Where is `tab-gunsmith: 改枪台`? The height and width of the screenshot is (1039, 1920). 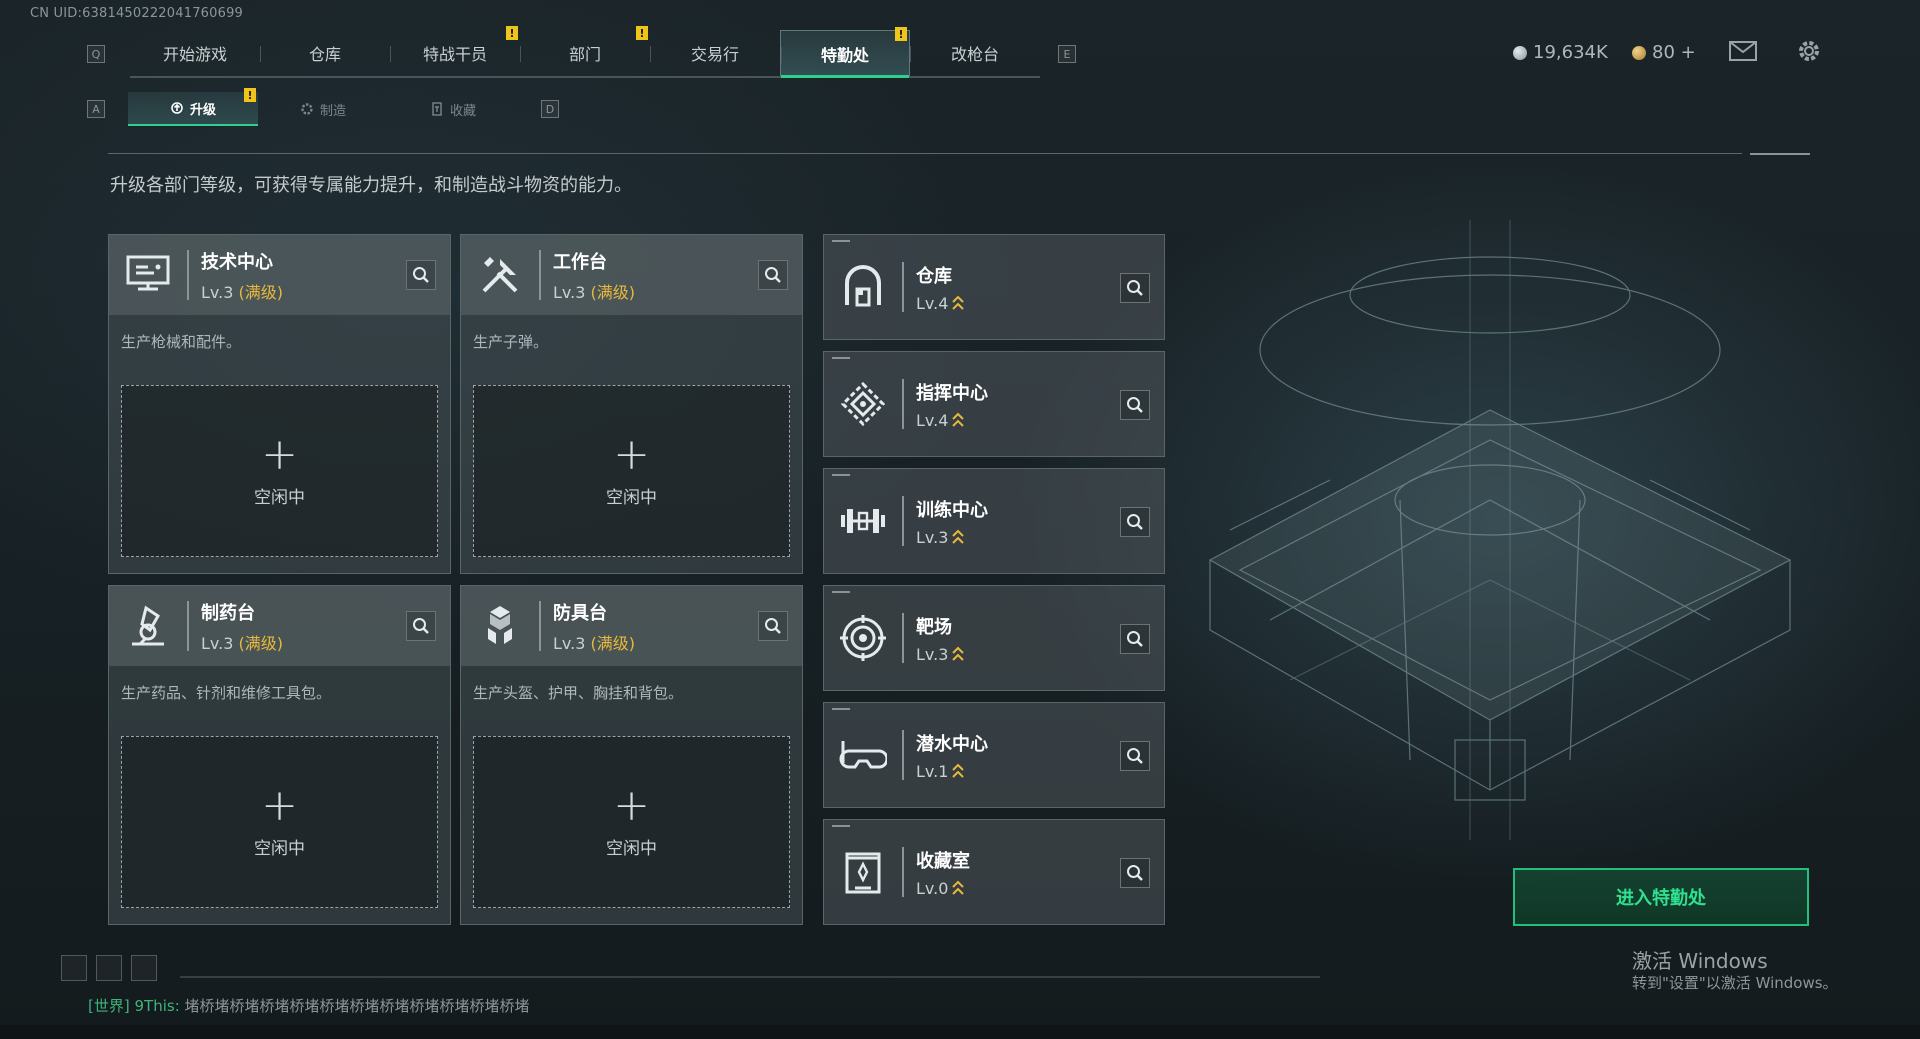
tab-gunsmith: 改枪台 is located at coordinates (975, 53).